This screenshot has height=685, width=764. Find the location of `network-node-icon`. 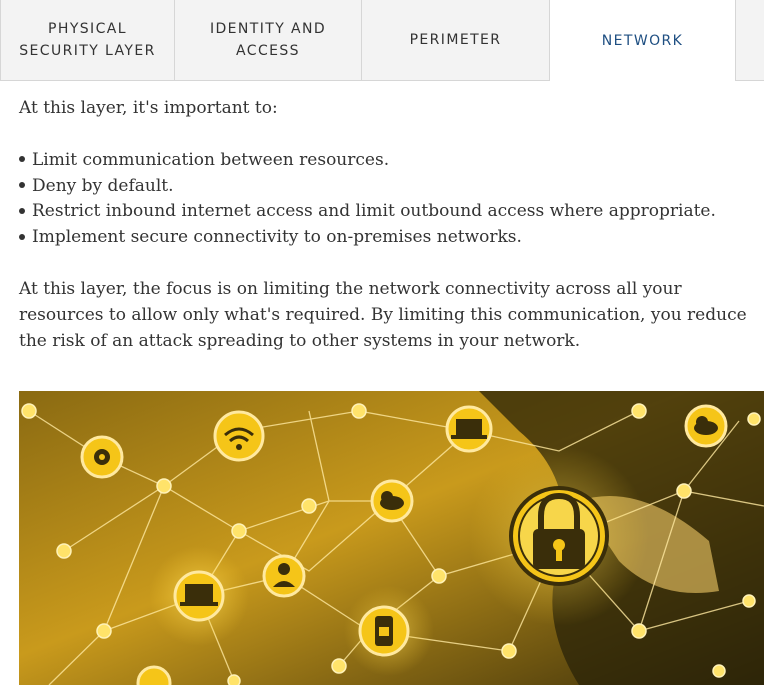

network-node-icon is located at coordinates (154, 675).